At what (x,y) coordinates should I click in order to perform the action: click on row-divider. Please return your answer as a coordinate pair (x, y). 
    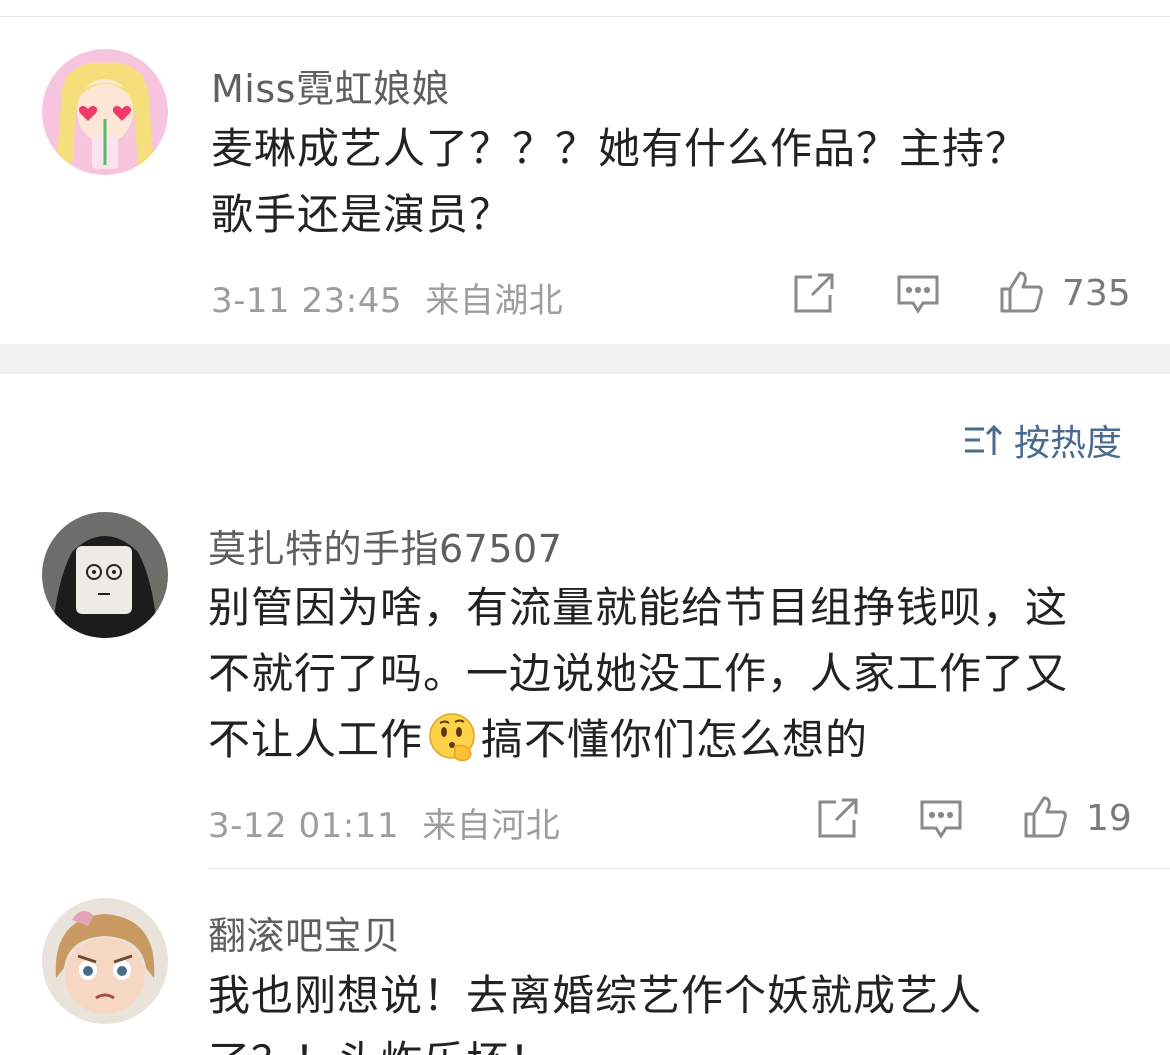
    Looking at the image, I should click on (689, 868).